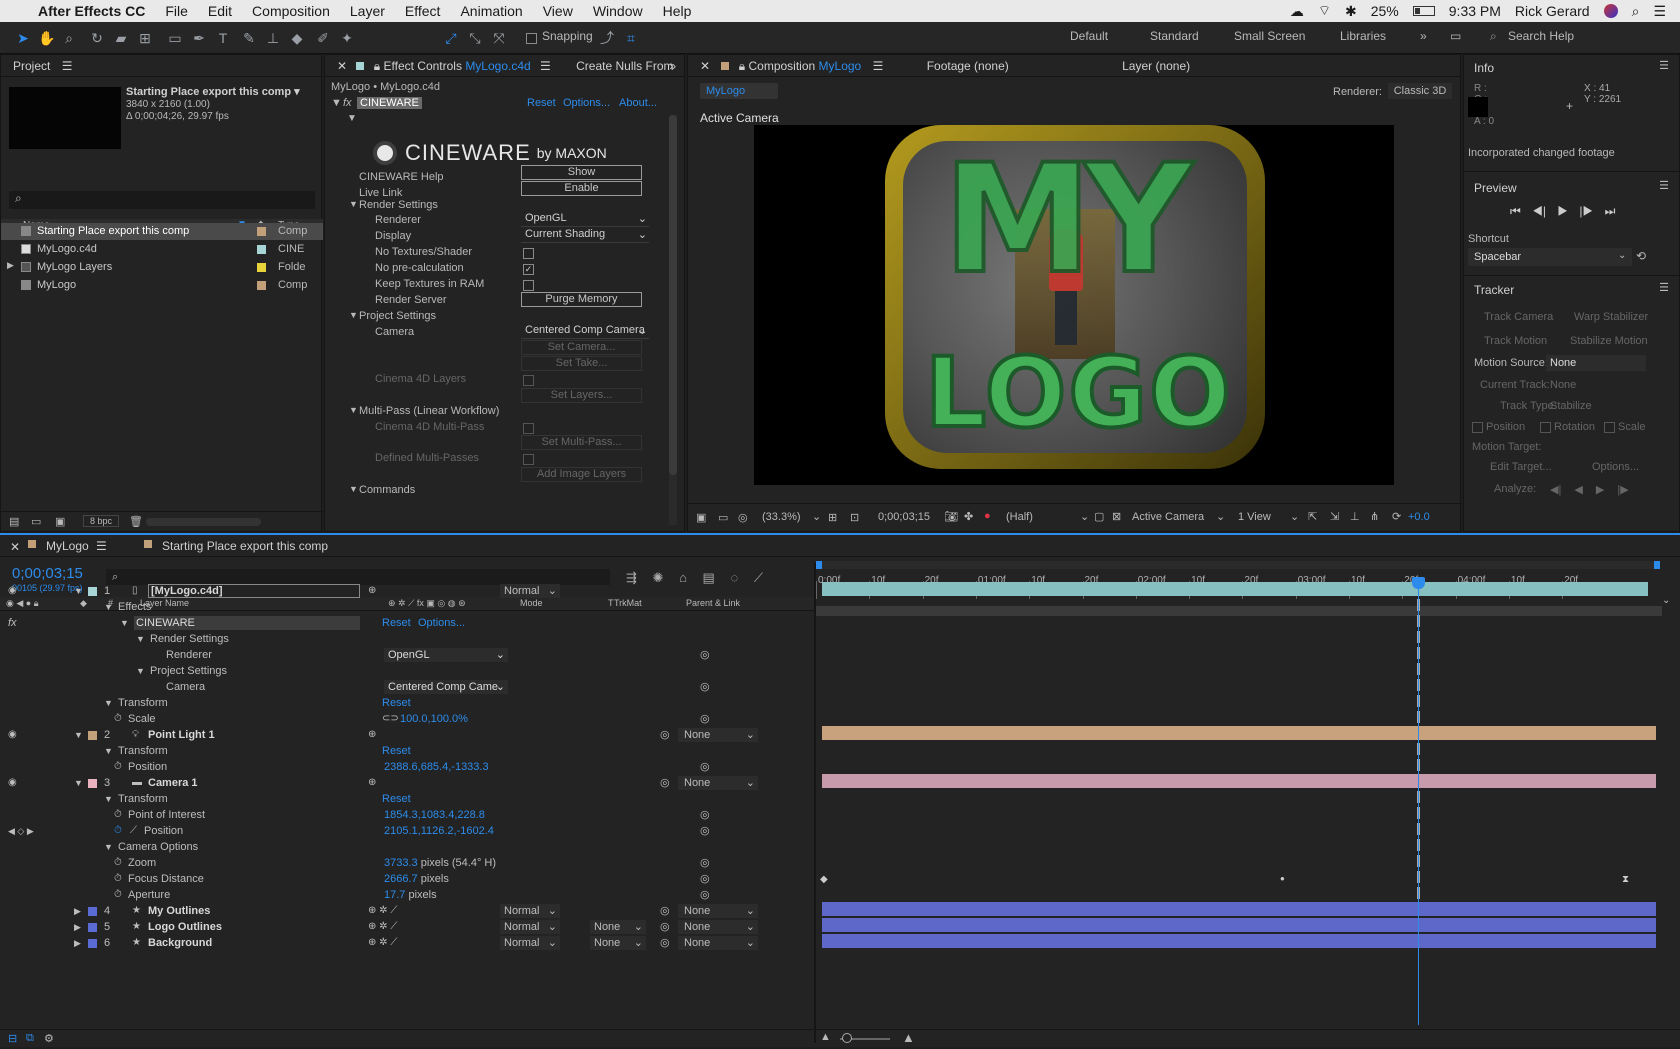  Describe the element at coordinates (968, 66) in the screenshot. I see `footage-tab: Footage (none)` at that location.